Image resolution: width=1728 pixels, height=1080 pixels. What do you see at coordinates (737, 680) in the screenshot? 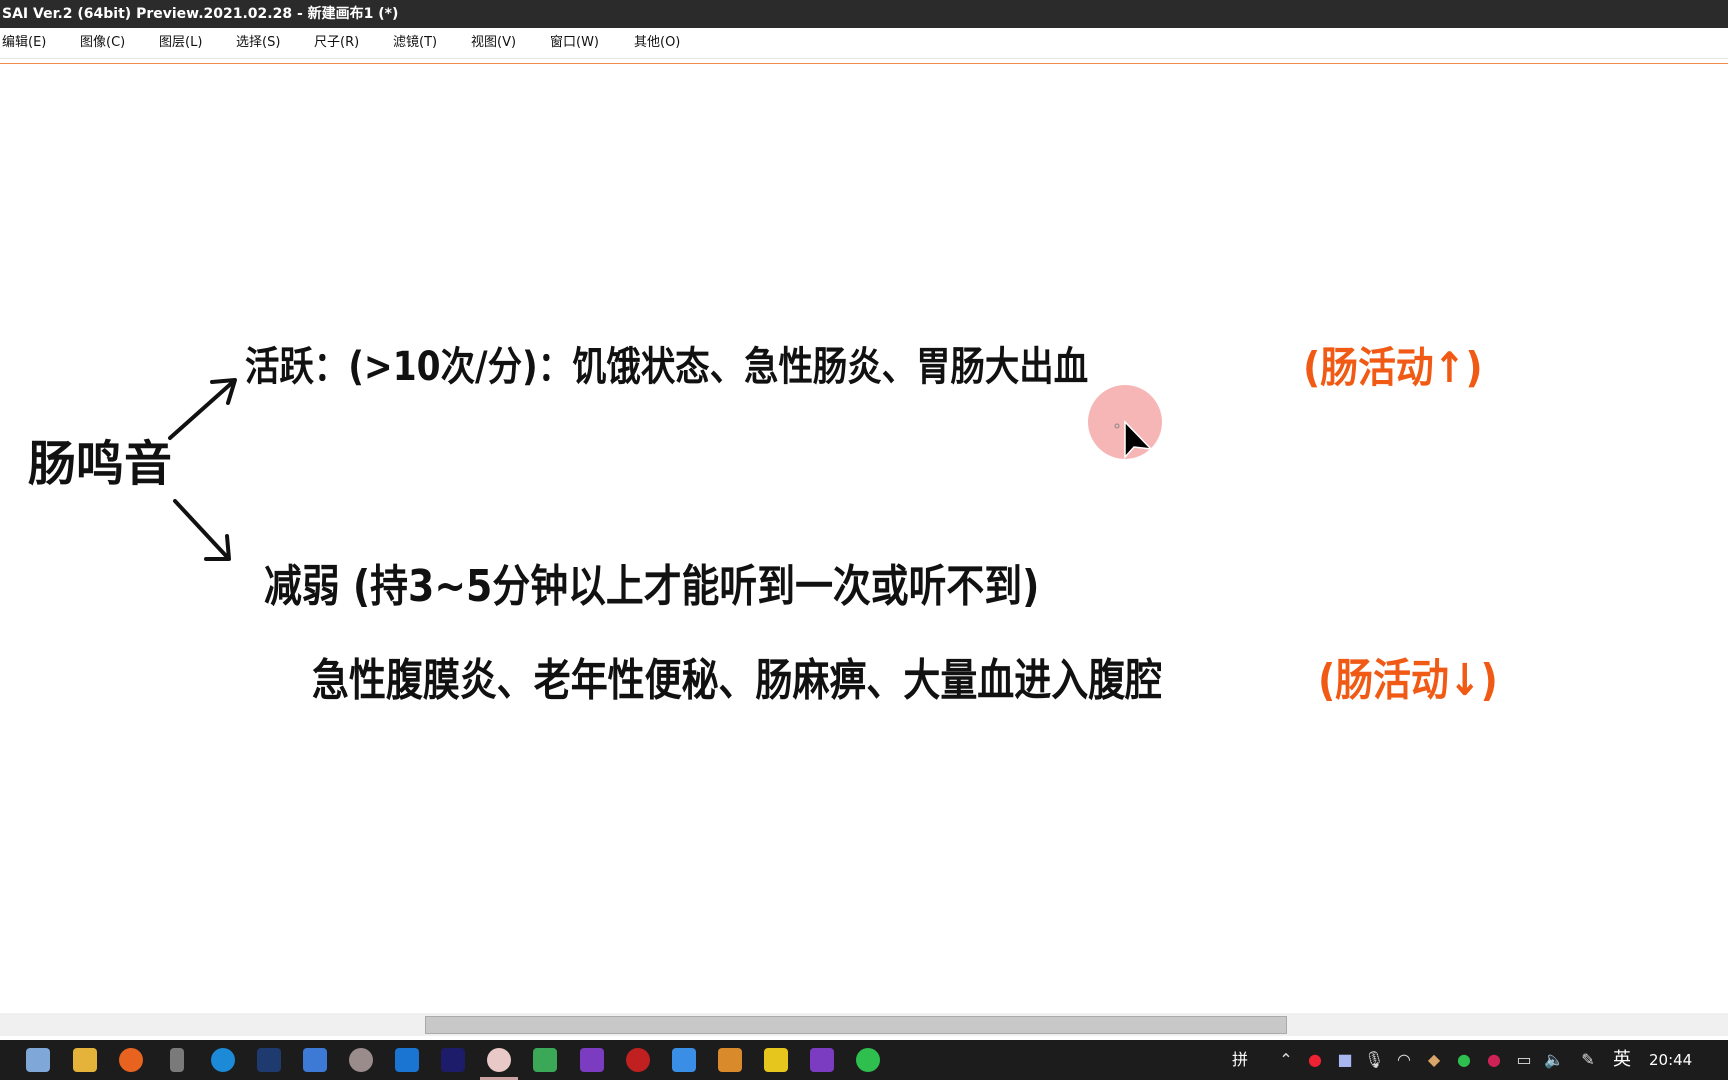
I see `lower-branch-causes: 急性腹膜炎、老年性便秘、肠麻痹、大量血进入腹腔` at bounding box center [737, 680].